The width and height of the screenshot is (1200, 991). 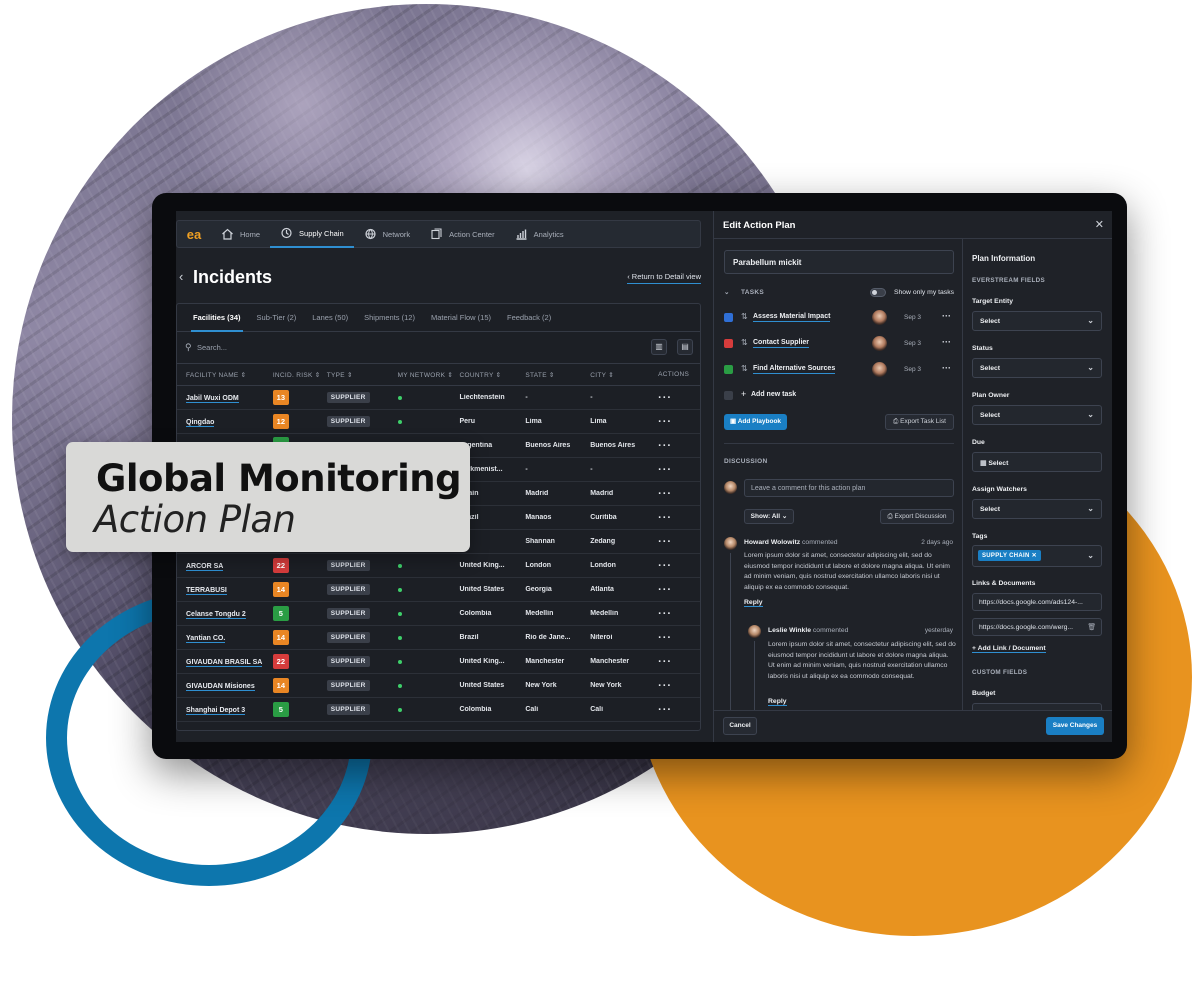 What do you see at coordinates (217, 318) in the screenshot?
I see `tab-facilities: Facilities (34)` at bounding box center [217, 318].